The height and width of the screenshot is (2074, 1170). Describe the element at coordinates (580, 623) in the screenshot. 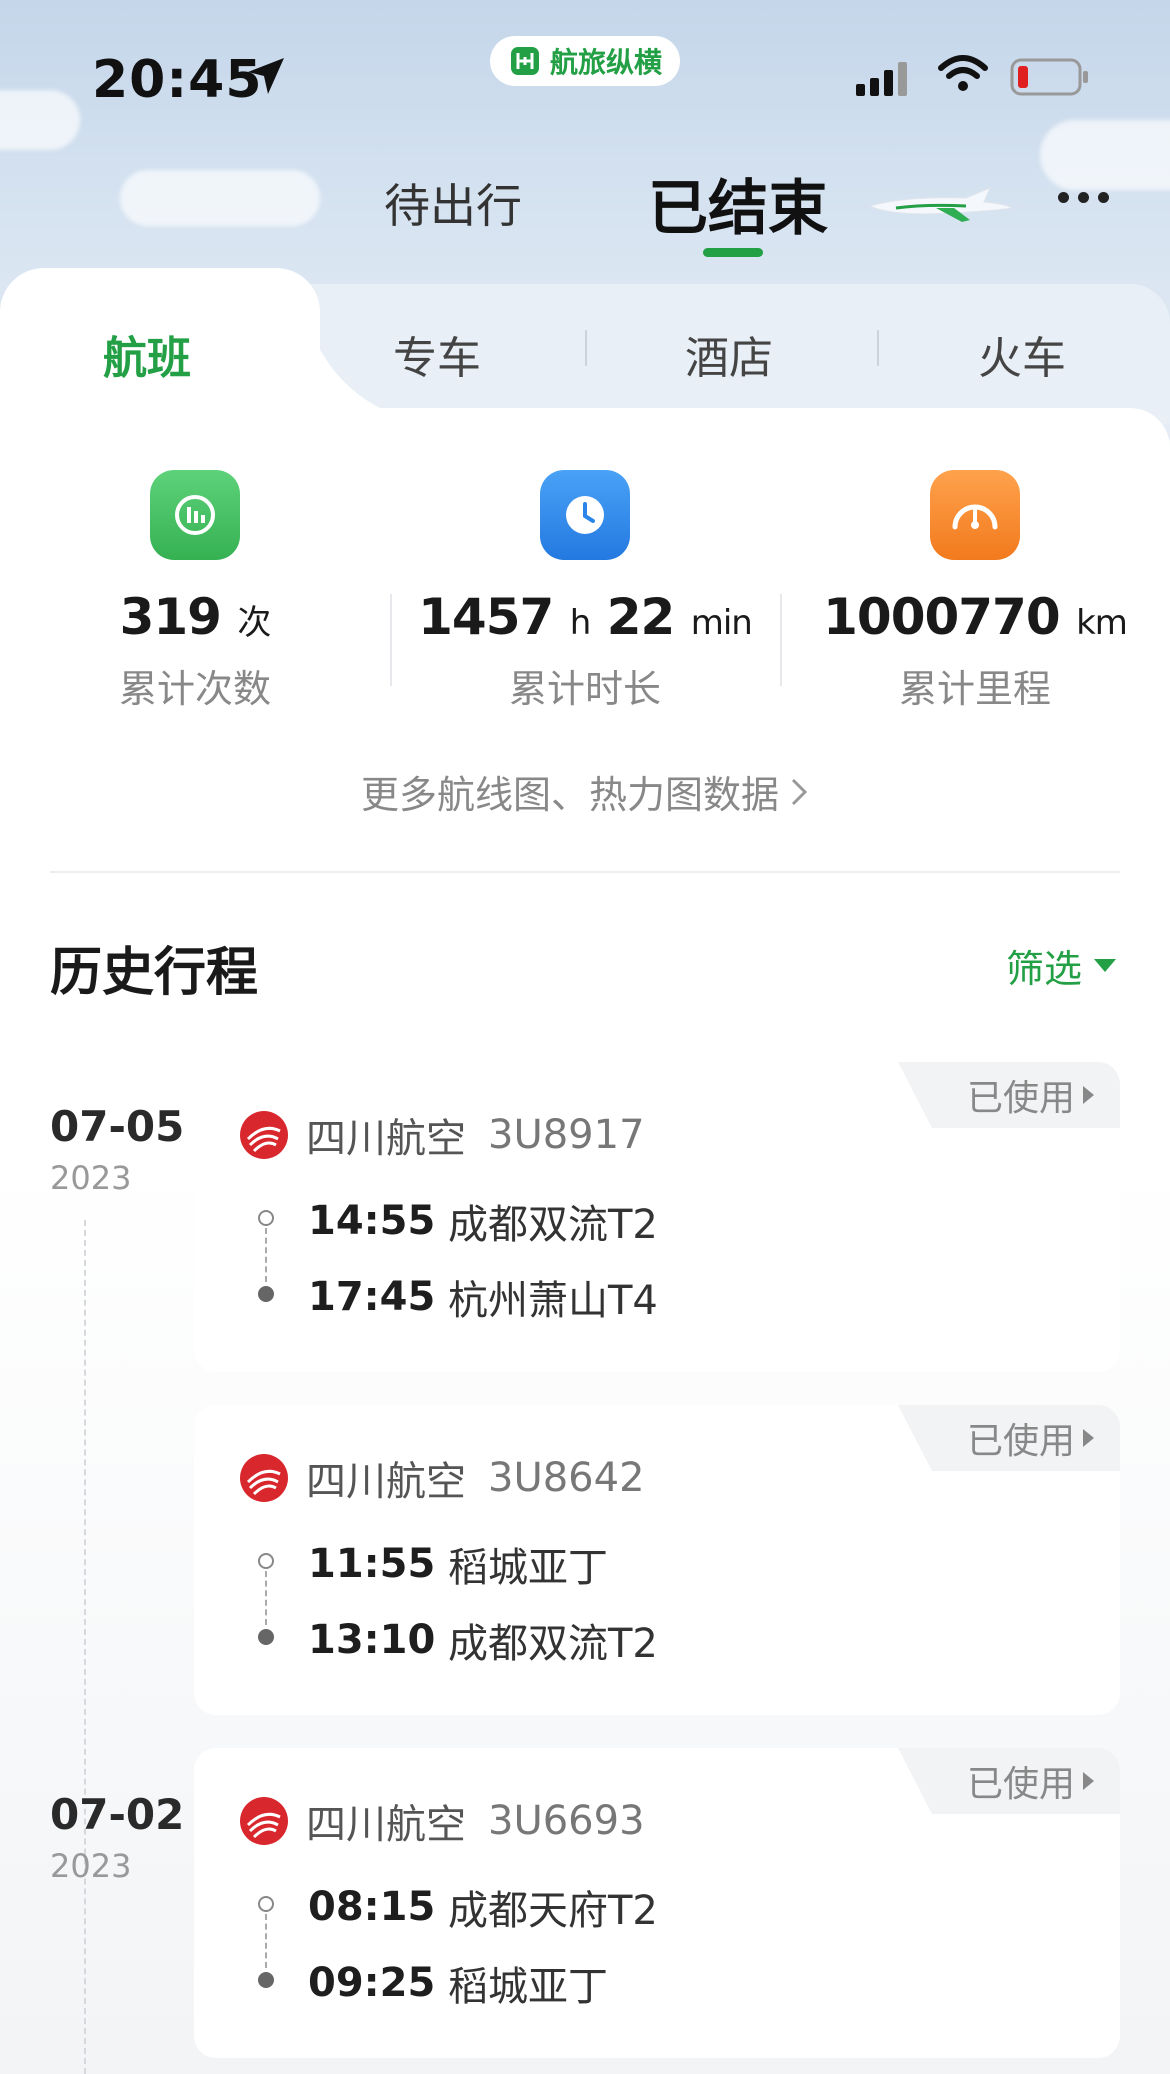

I see `hours-unit: h` at that location.